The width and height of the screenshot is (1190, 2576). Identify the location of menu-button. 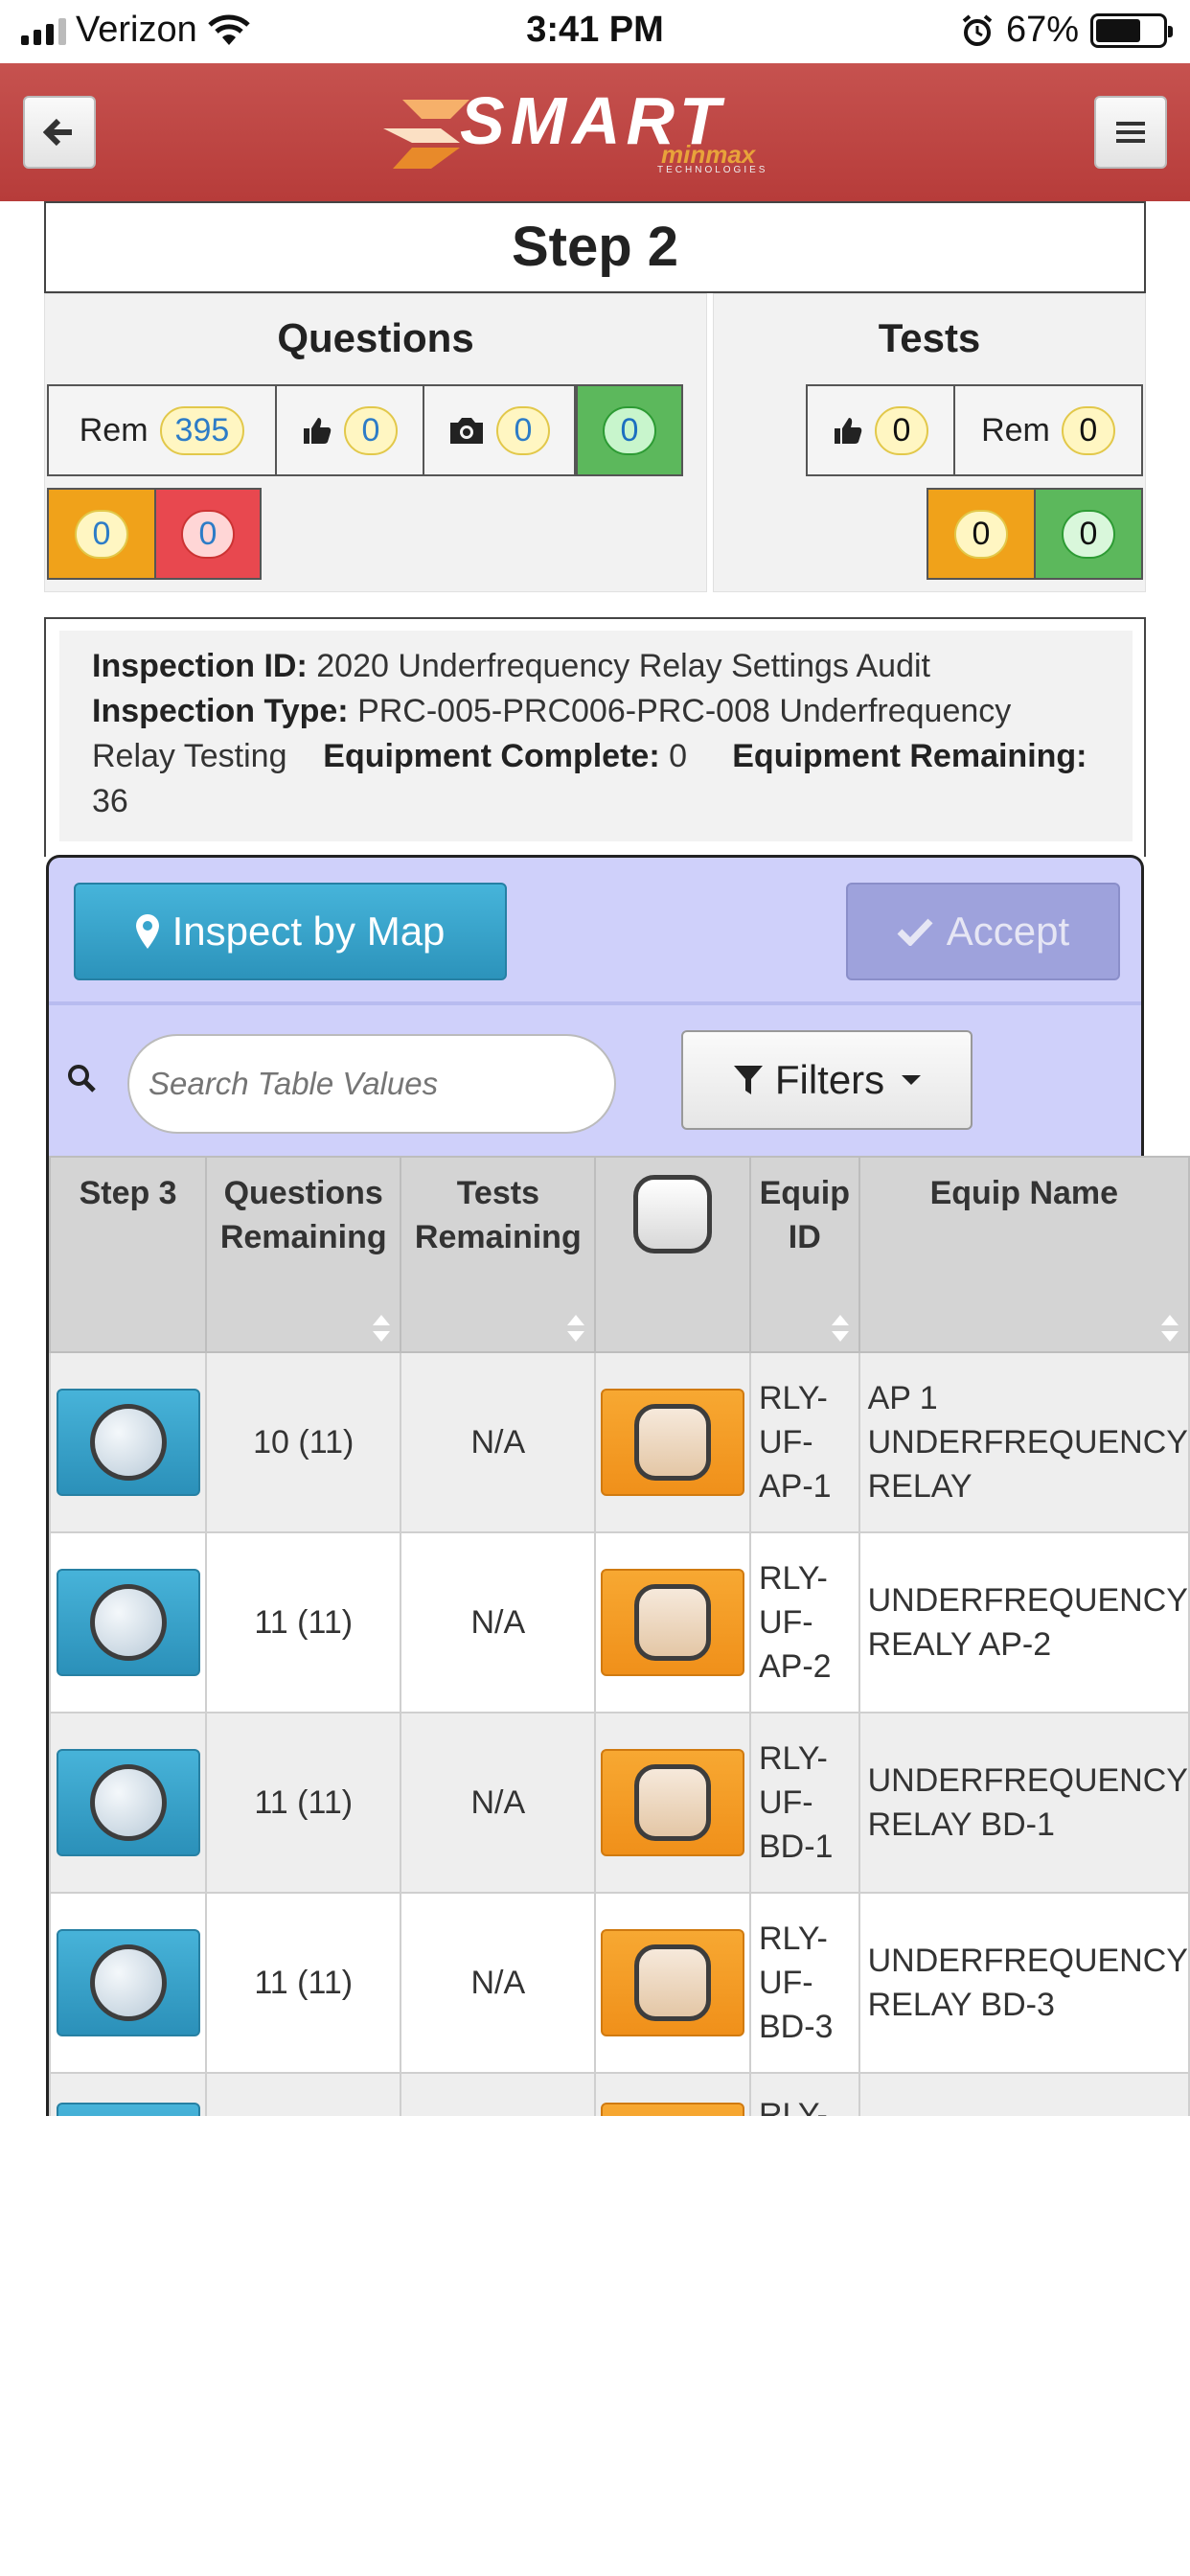
(1131, 132).